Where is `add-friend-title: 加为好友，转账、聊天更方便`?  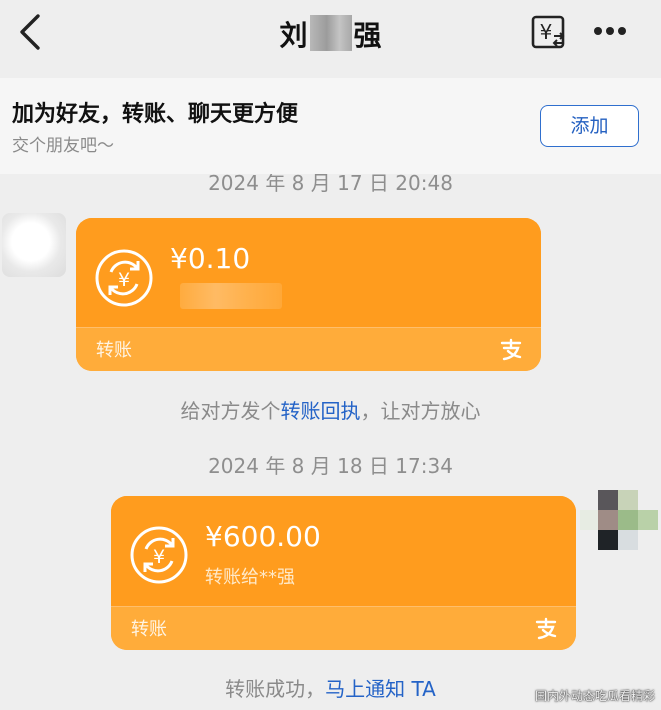 add-friend-title: 加为好友，转账、聊天更方便 is located at coordinates (155, 114).